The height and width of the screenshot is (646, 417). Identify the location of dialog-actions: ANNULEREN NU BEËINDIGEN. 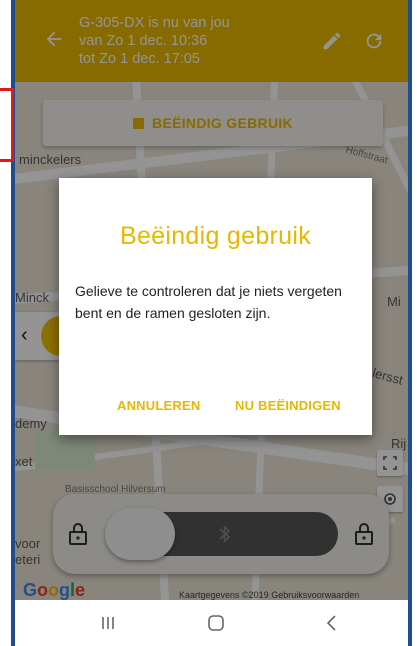
(215, 408).